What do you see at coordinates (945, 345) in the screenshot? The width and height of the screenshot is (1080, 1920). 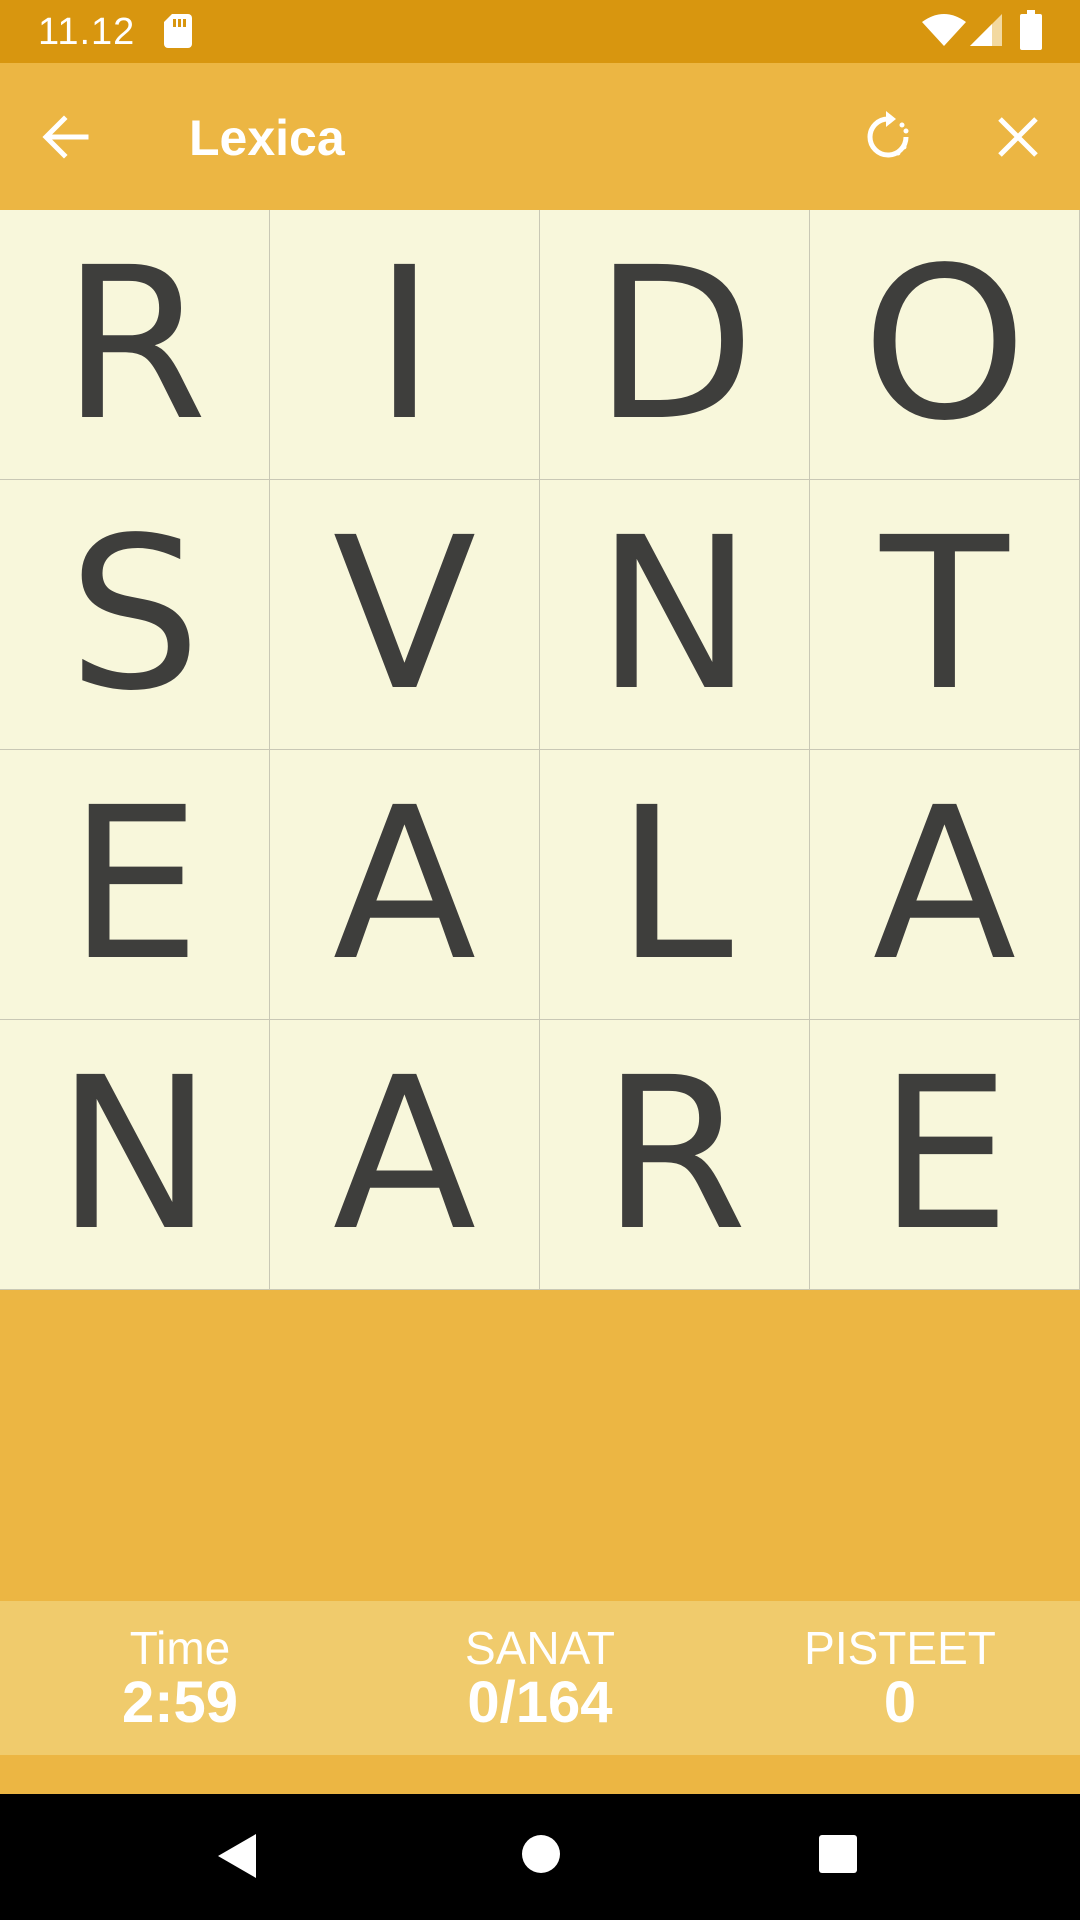 I see `letter-tile: O` at bounding box center [945, 345].